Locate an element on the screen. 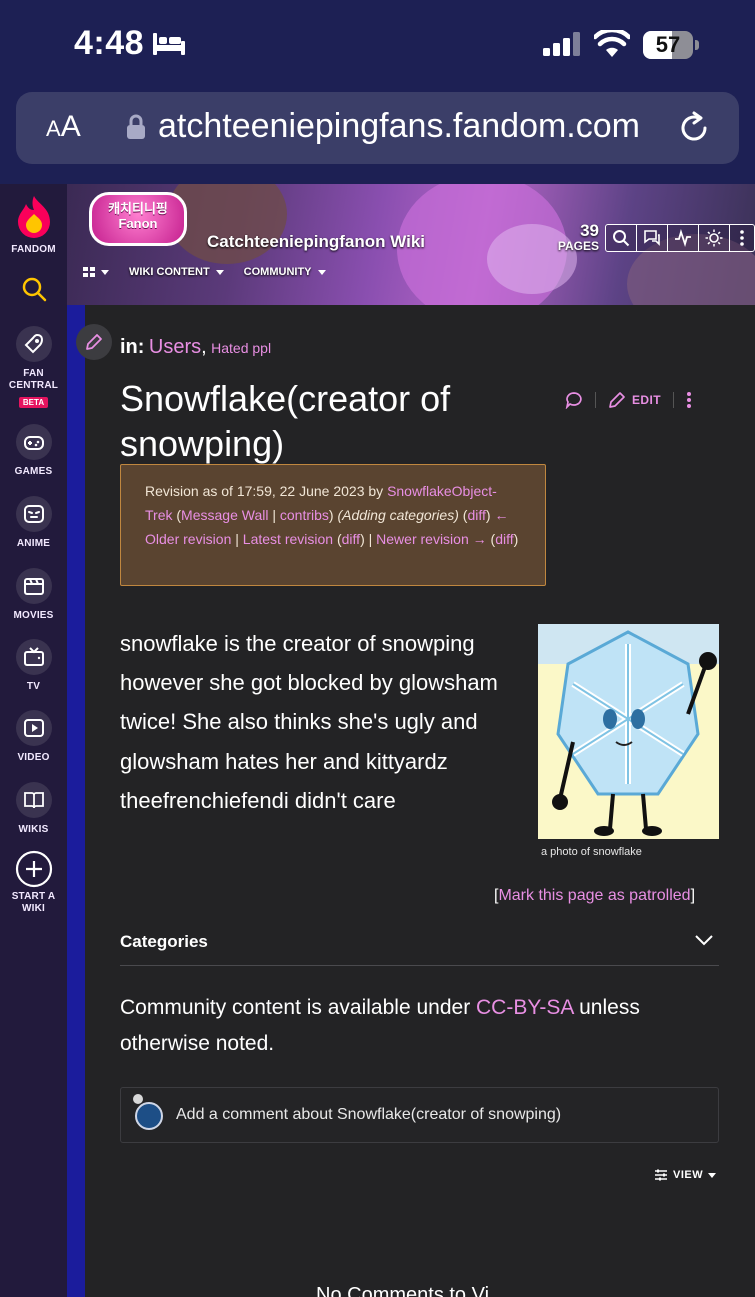 This screenshot has width=755, height=1297. patrol-notice: [Mark this page as patrolled] is located at coordinates (595, 895).